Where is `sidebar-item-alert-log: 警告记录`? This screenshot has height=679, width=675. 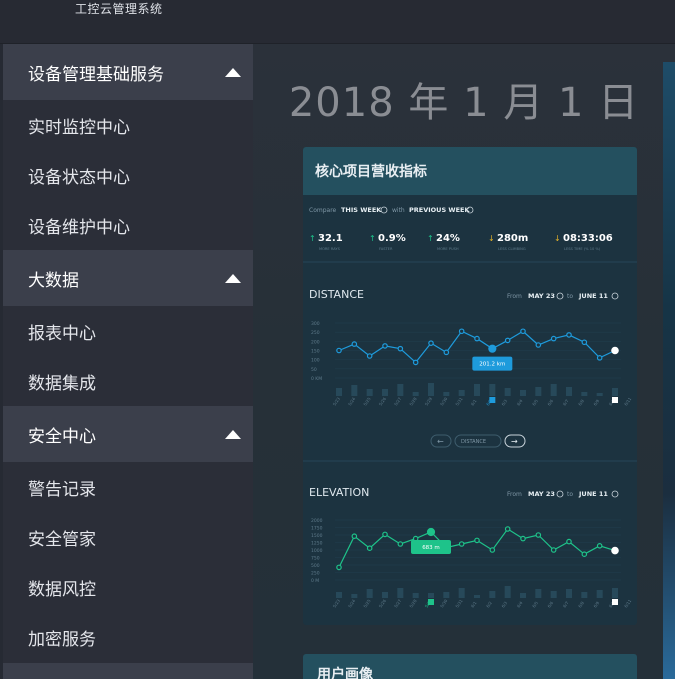 sidebar-item-alert-log: 警告记录 is located at coordinates (128, 487).